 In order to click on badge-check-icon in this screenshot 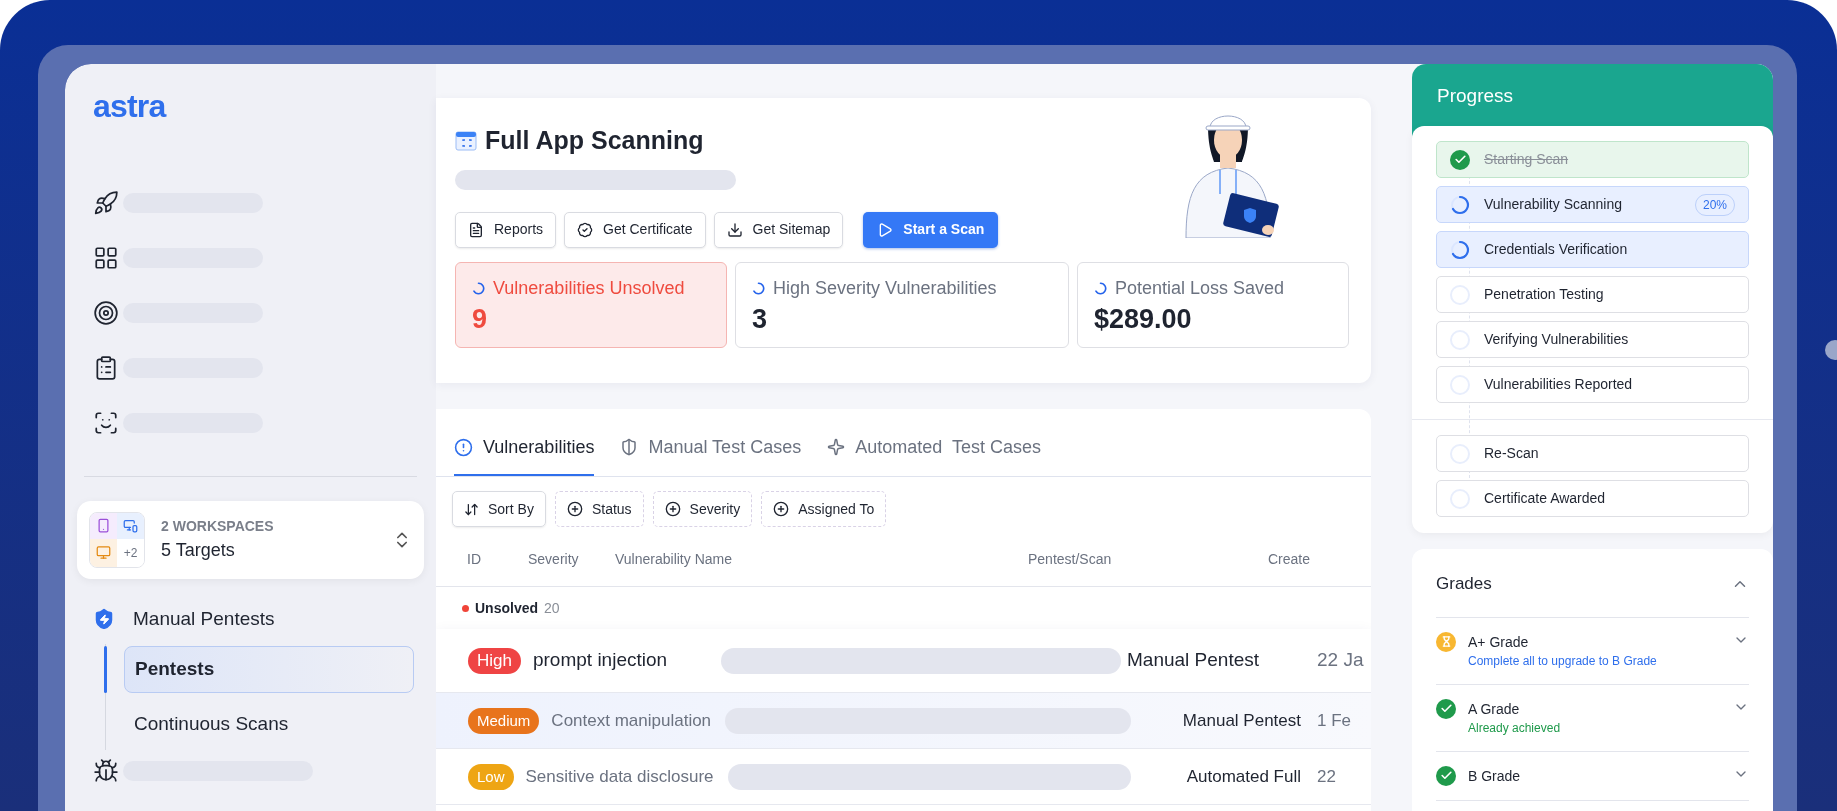, I will do `click(585, 229)`.